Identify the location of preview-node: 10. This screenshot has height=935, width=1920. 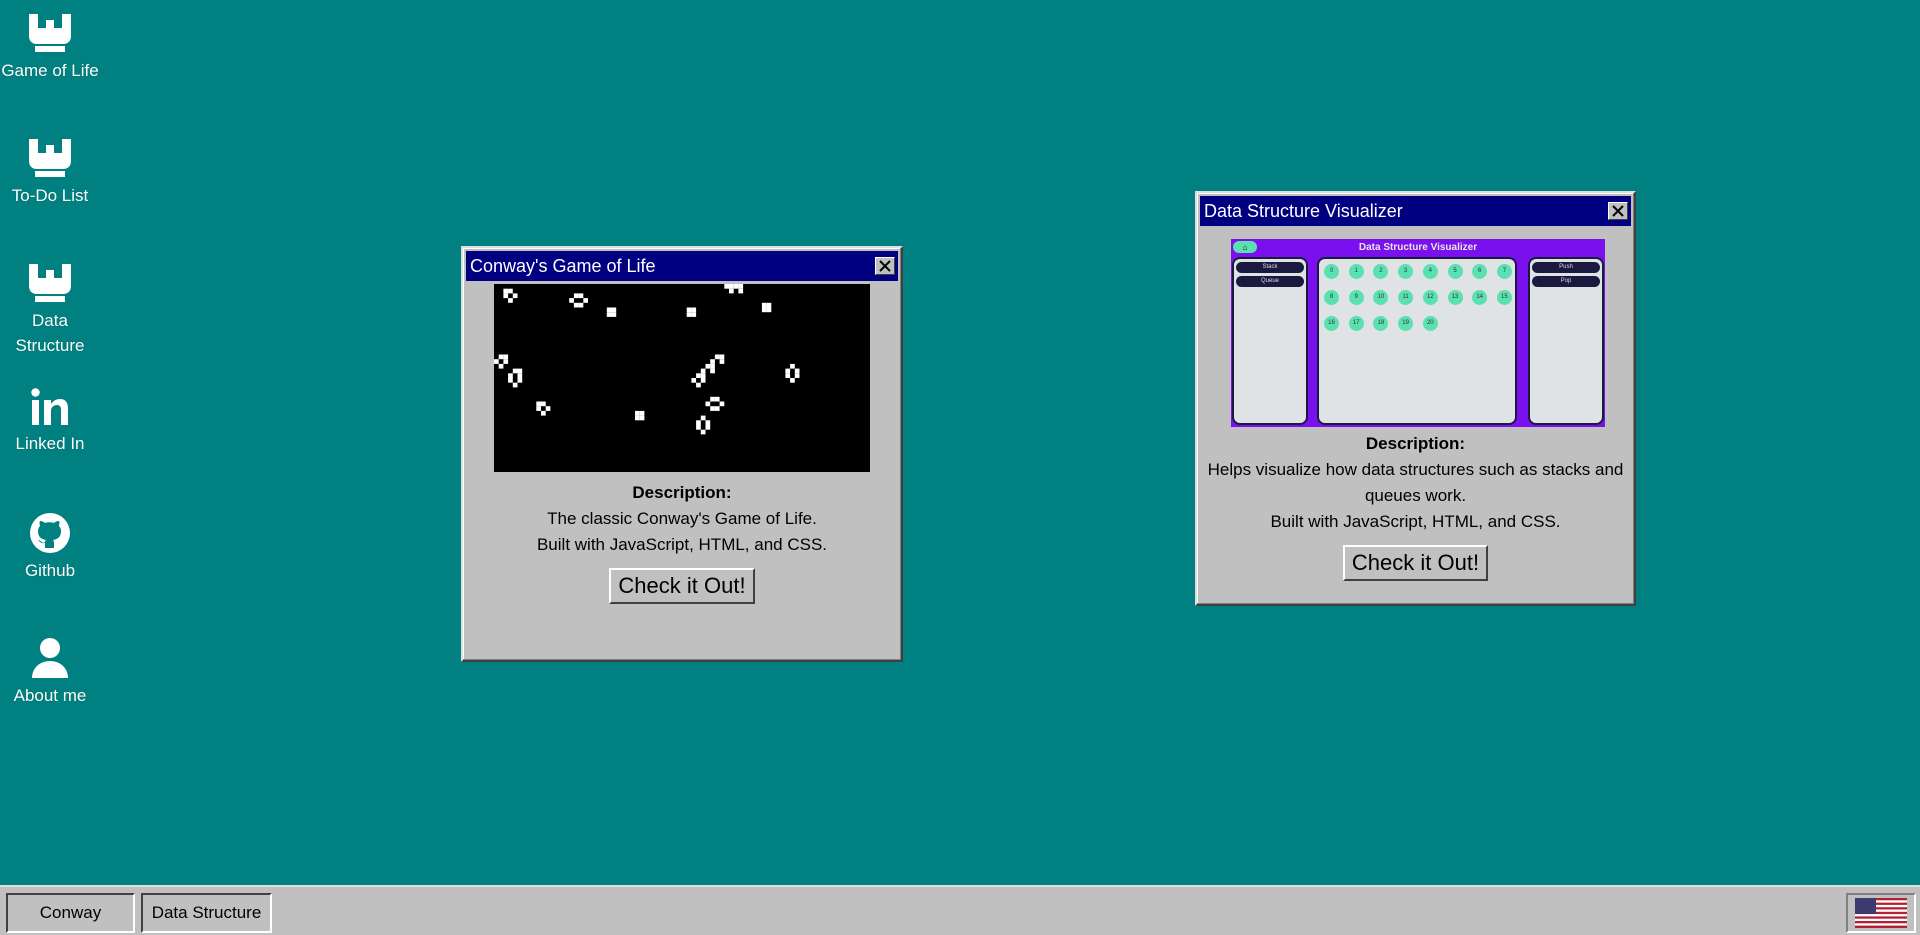
(1381, 297).